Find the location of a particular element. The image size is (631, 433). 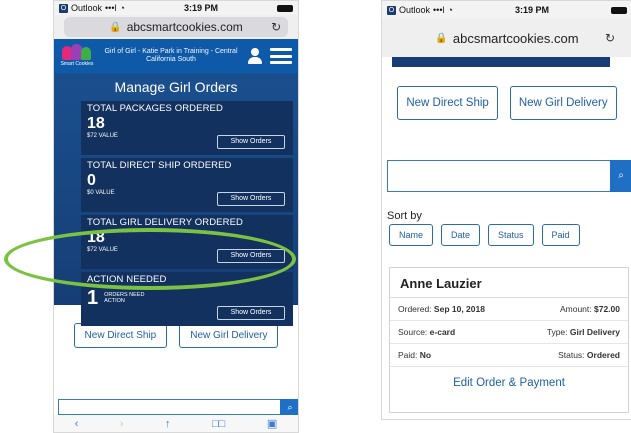

order-status: Ordered is located at coordinates (603, 355).